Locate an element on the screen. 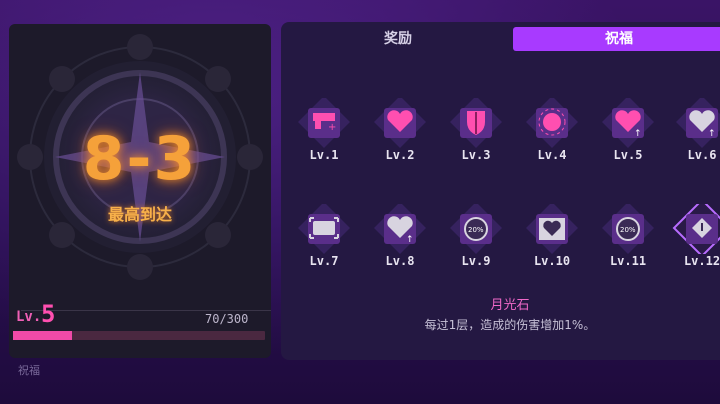 This screenshot has width=720, height=404. coin-sun-icon is located at coordinates (552, 123).